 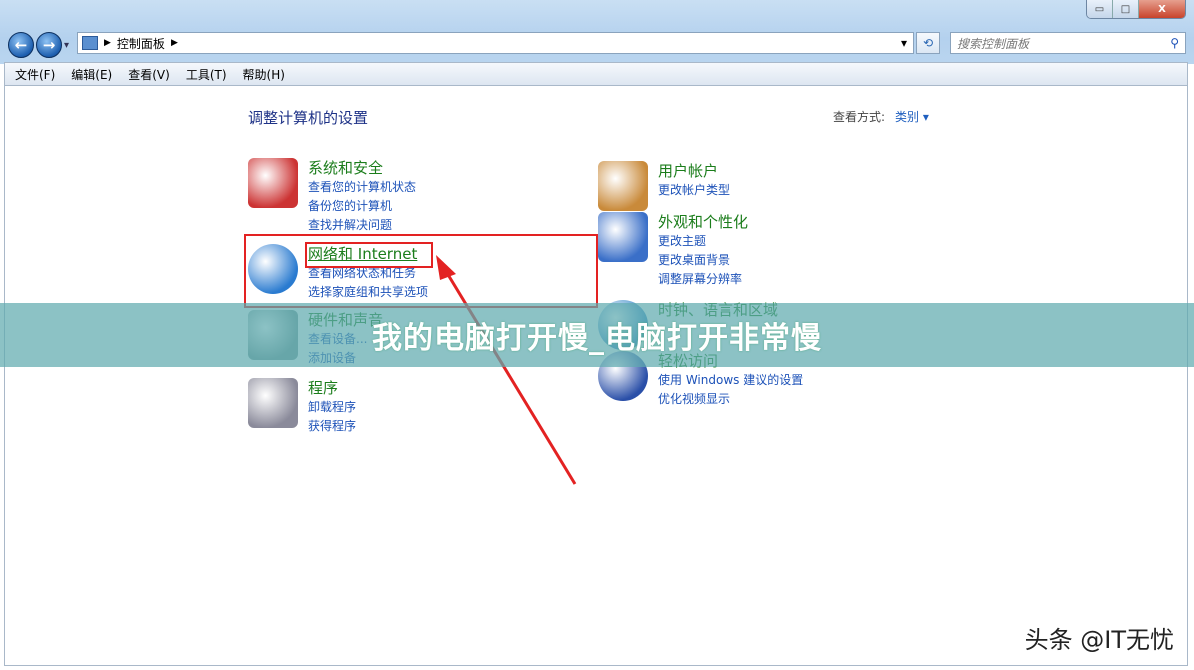 What do you see at coordinates (446, 267) in the screenshot?
I see `annotation-arrowhead` at bounding box center [446, 267].